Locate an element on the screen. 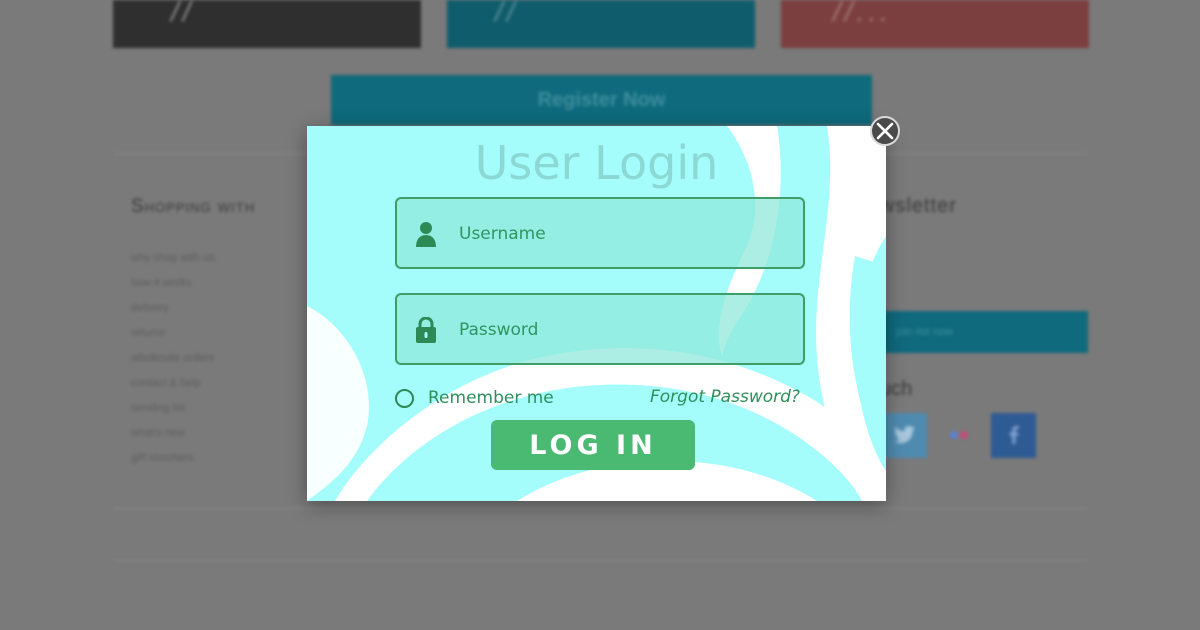 The width and height of the screenshot is (1200, 630). forgot-password-link: Forgot Password? is located at coordinates (725, 397).